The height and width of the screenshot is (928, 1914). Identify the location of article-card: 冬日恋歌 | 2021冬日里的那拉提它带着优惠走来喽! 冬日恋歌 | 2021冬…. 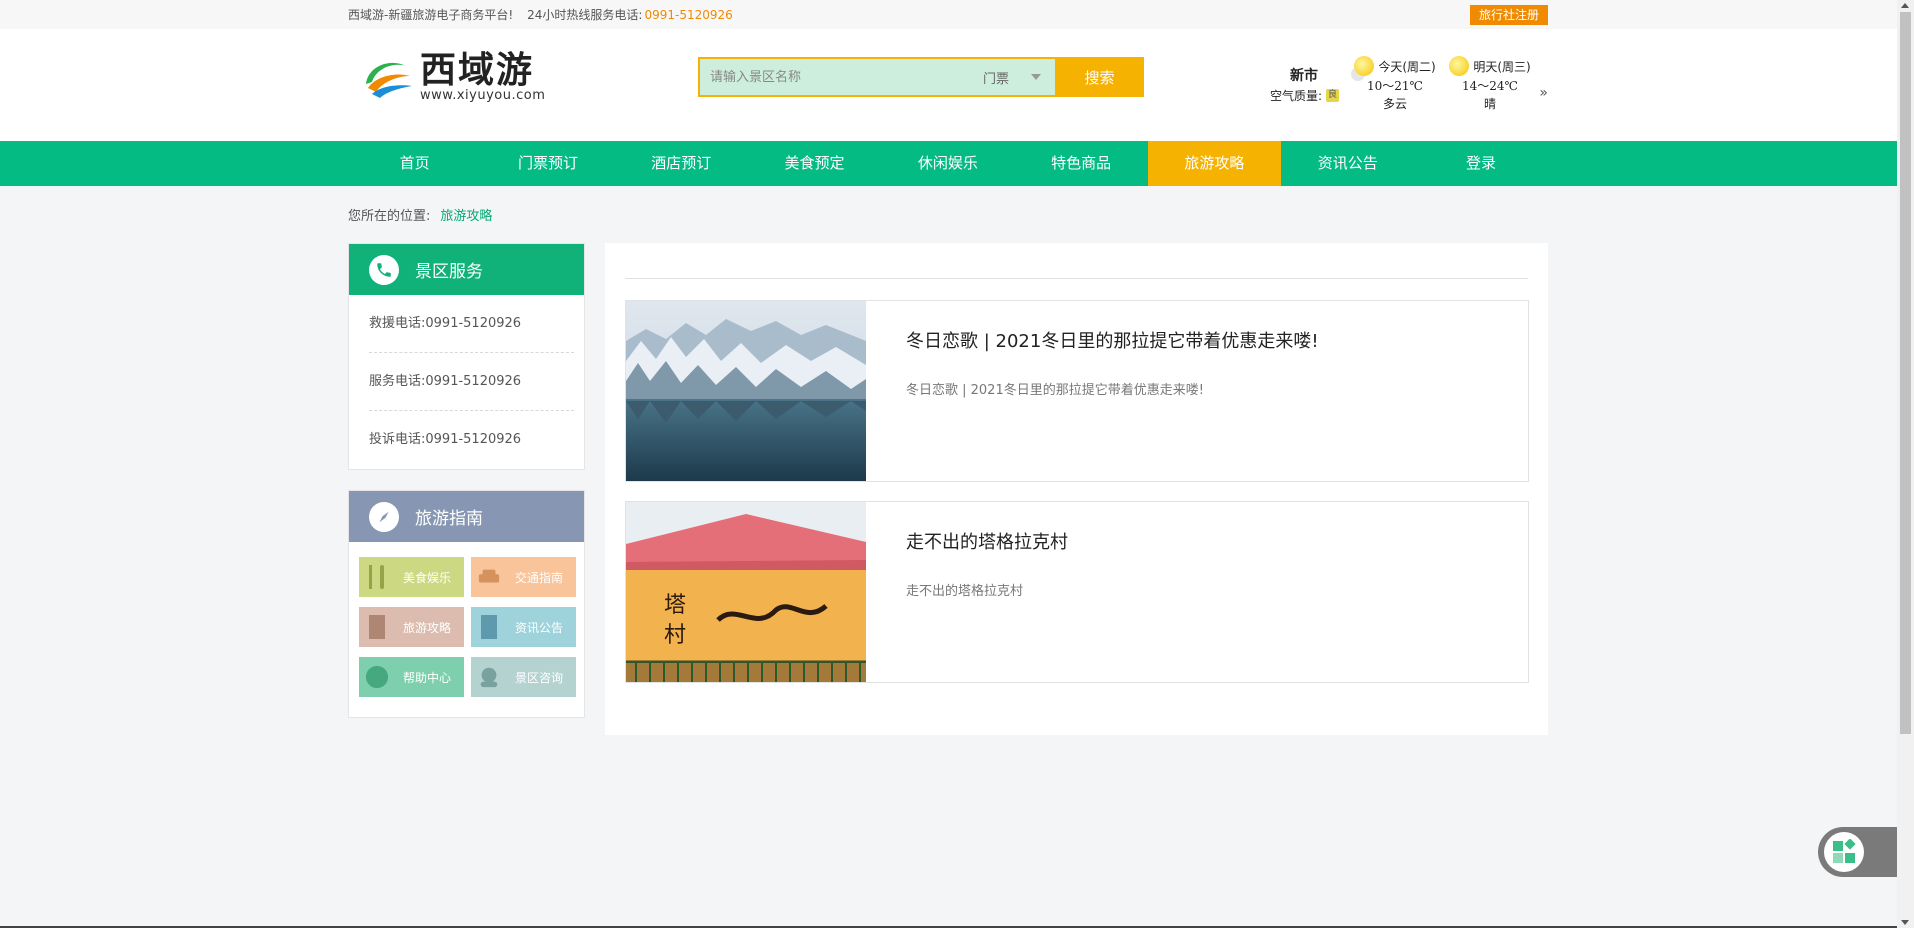
(1077, 391).